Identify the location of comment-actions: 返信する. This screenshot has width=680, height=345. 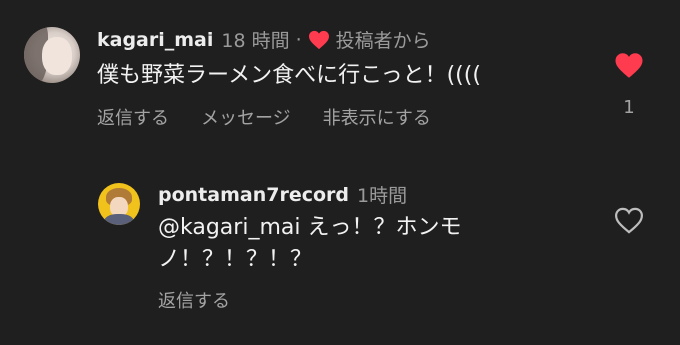
(194, 300).